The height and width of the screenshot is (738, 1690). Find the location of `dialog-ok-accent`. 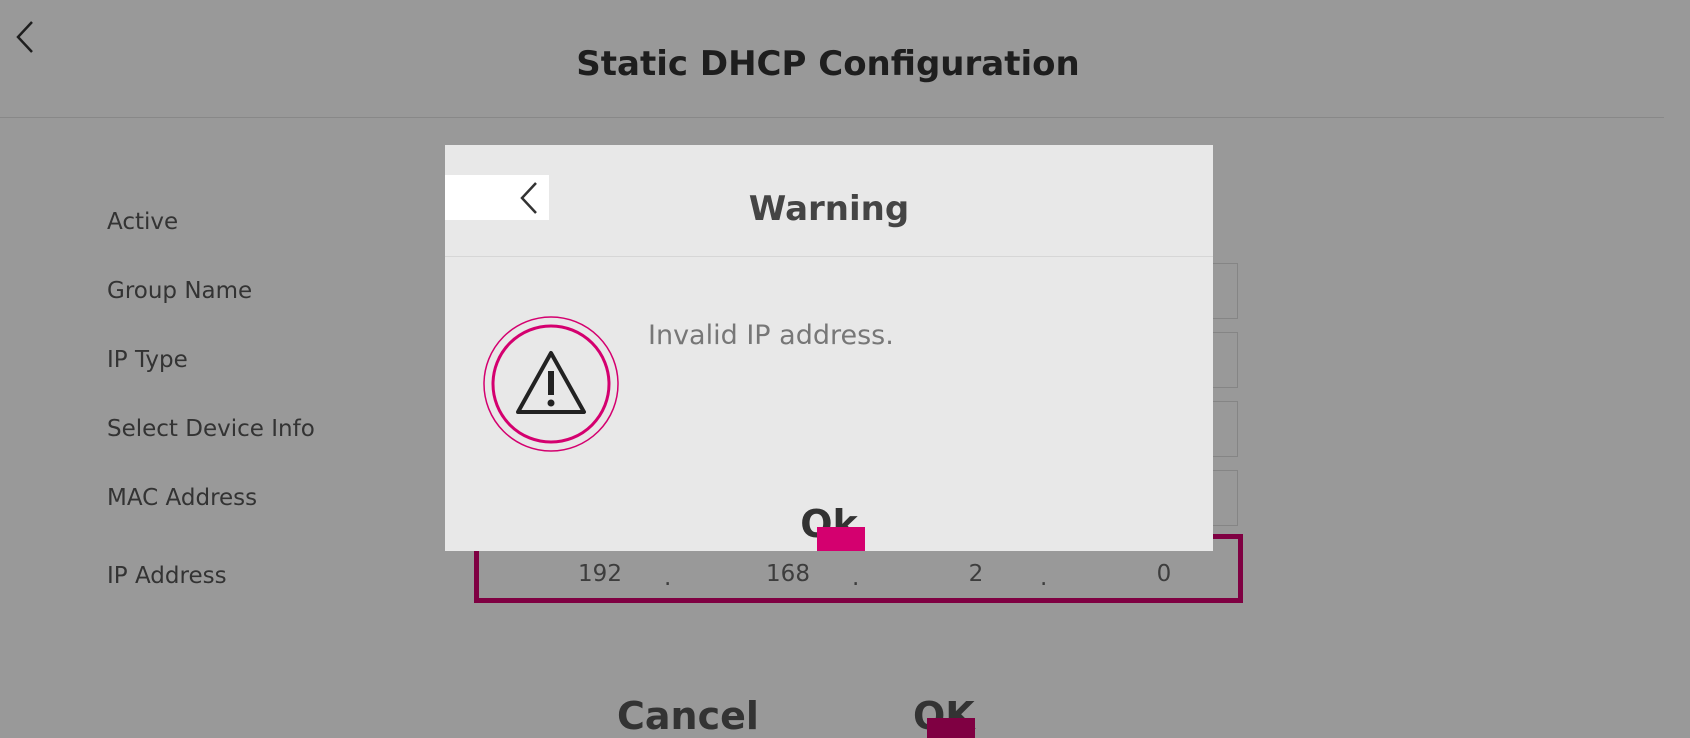

dialog-ok-accent is located at coordinates (841, 539).